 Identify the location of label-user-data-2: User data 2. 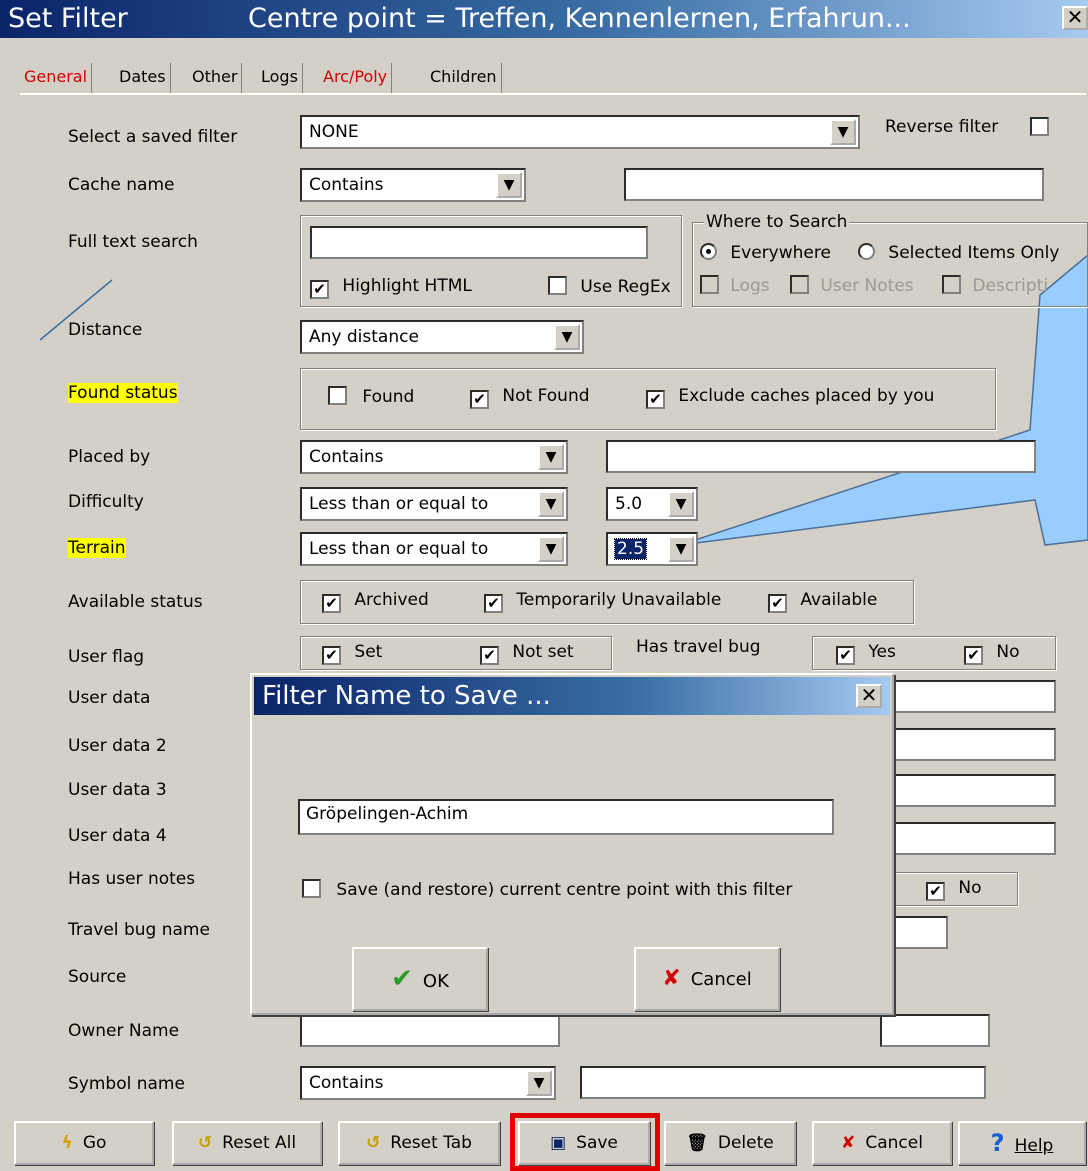
(117, 746).